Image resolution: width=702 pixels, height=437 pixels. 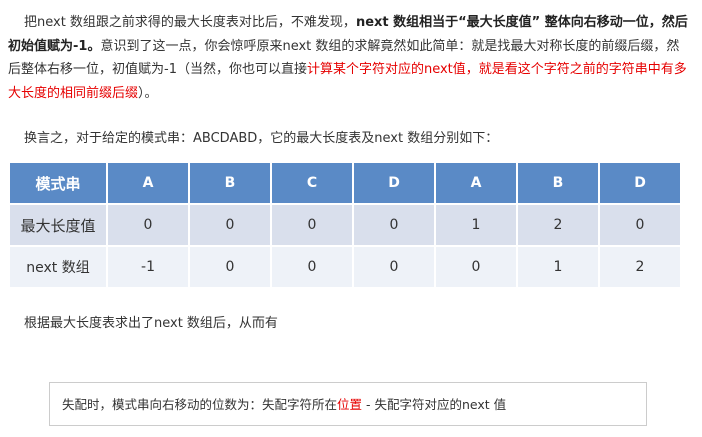 What do you see at coordinates (312, 183) in the screenshot?
I see `header-char-cell: C` at bounding box center [312, 183].